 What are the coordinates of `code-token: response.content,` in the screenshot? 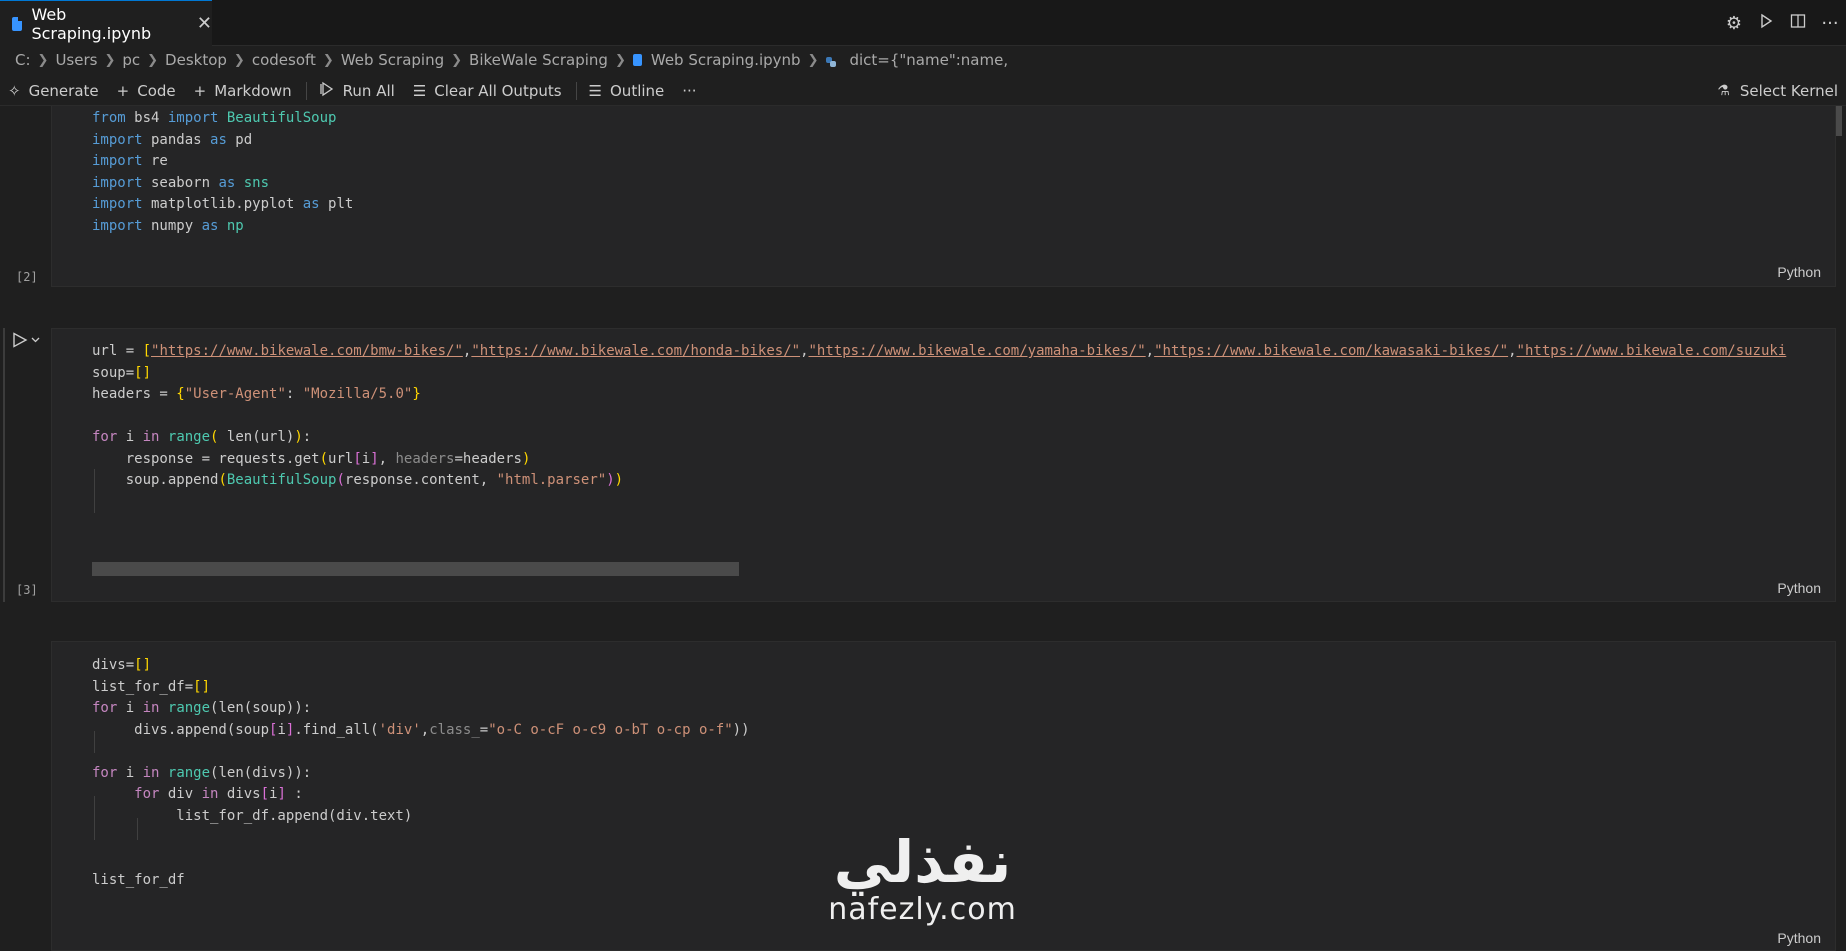 It's located at (420, 480).